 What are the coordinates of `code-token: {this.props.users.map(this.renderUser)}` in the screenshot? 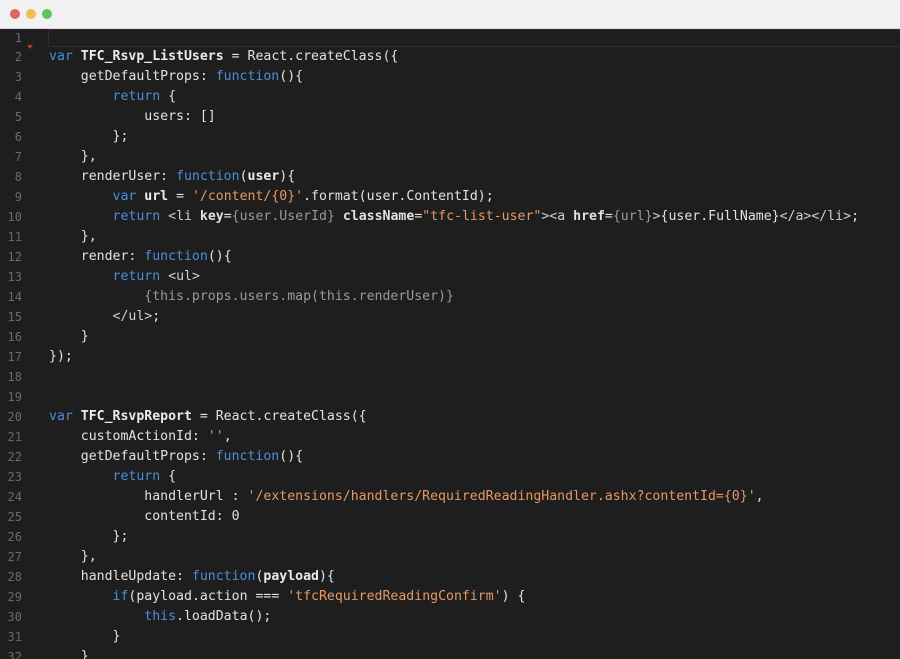 It's located at (299, 296).